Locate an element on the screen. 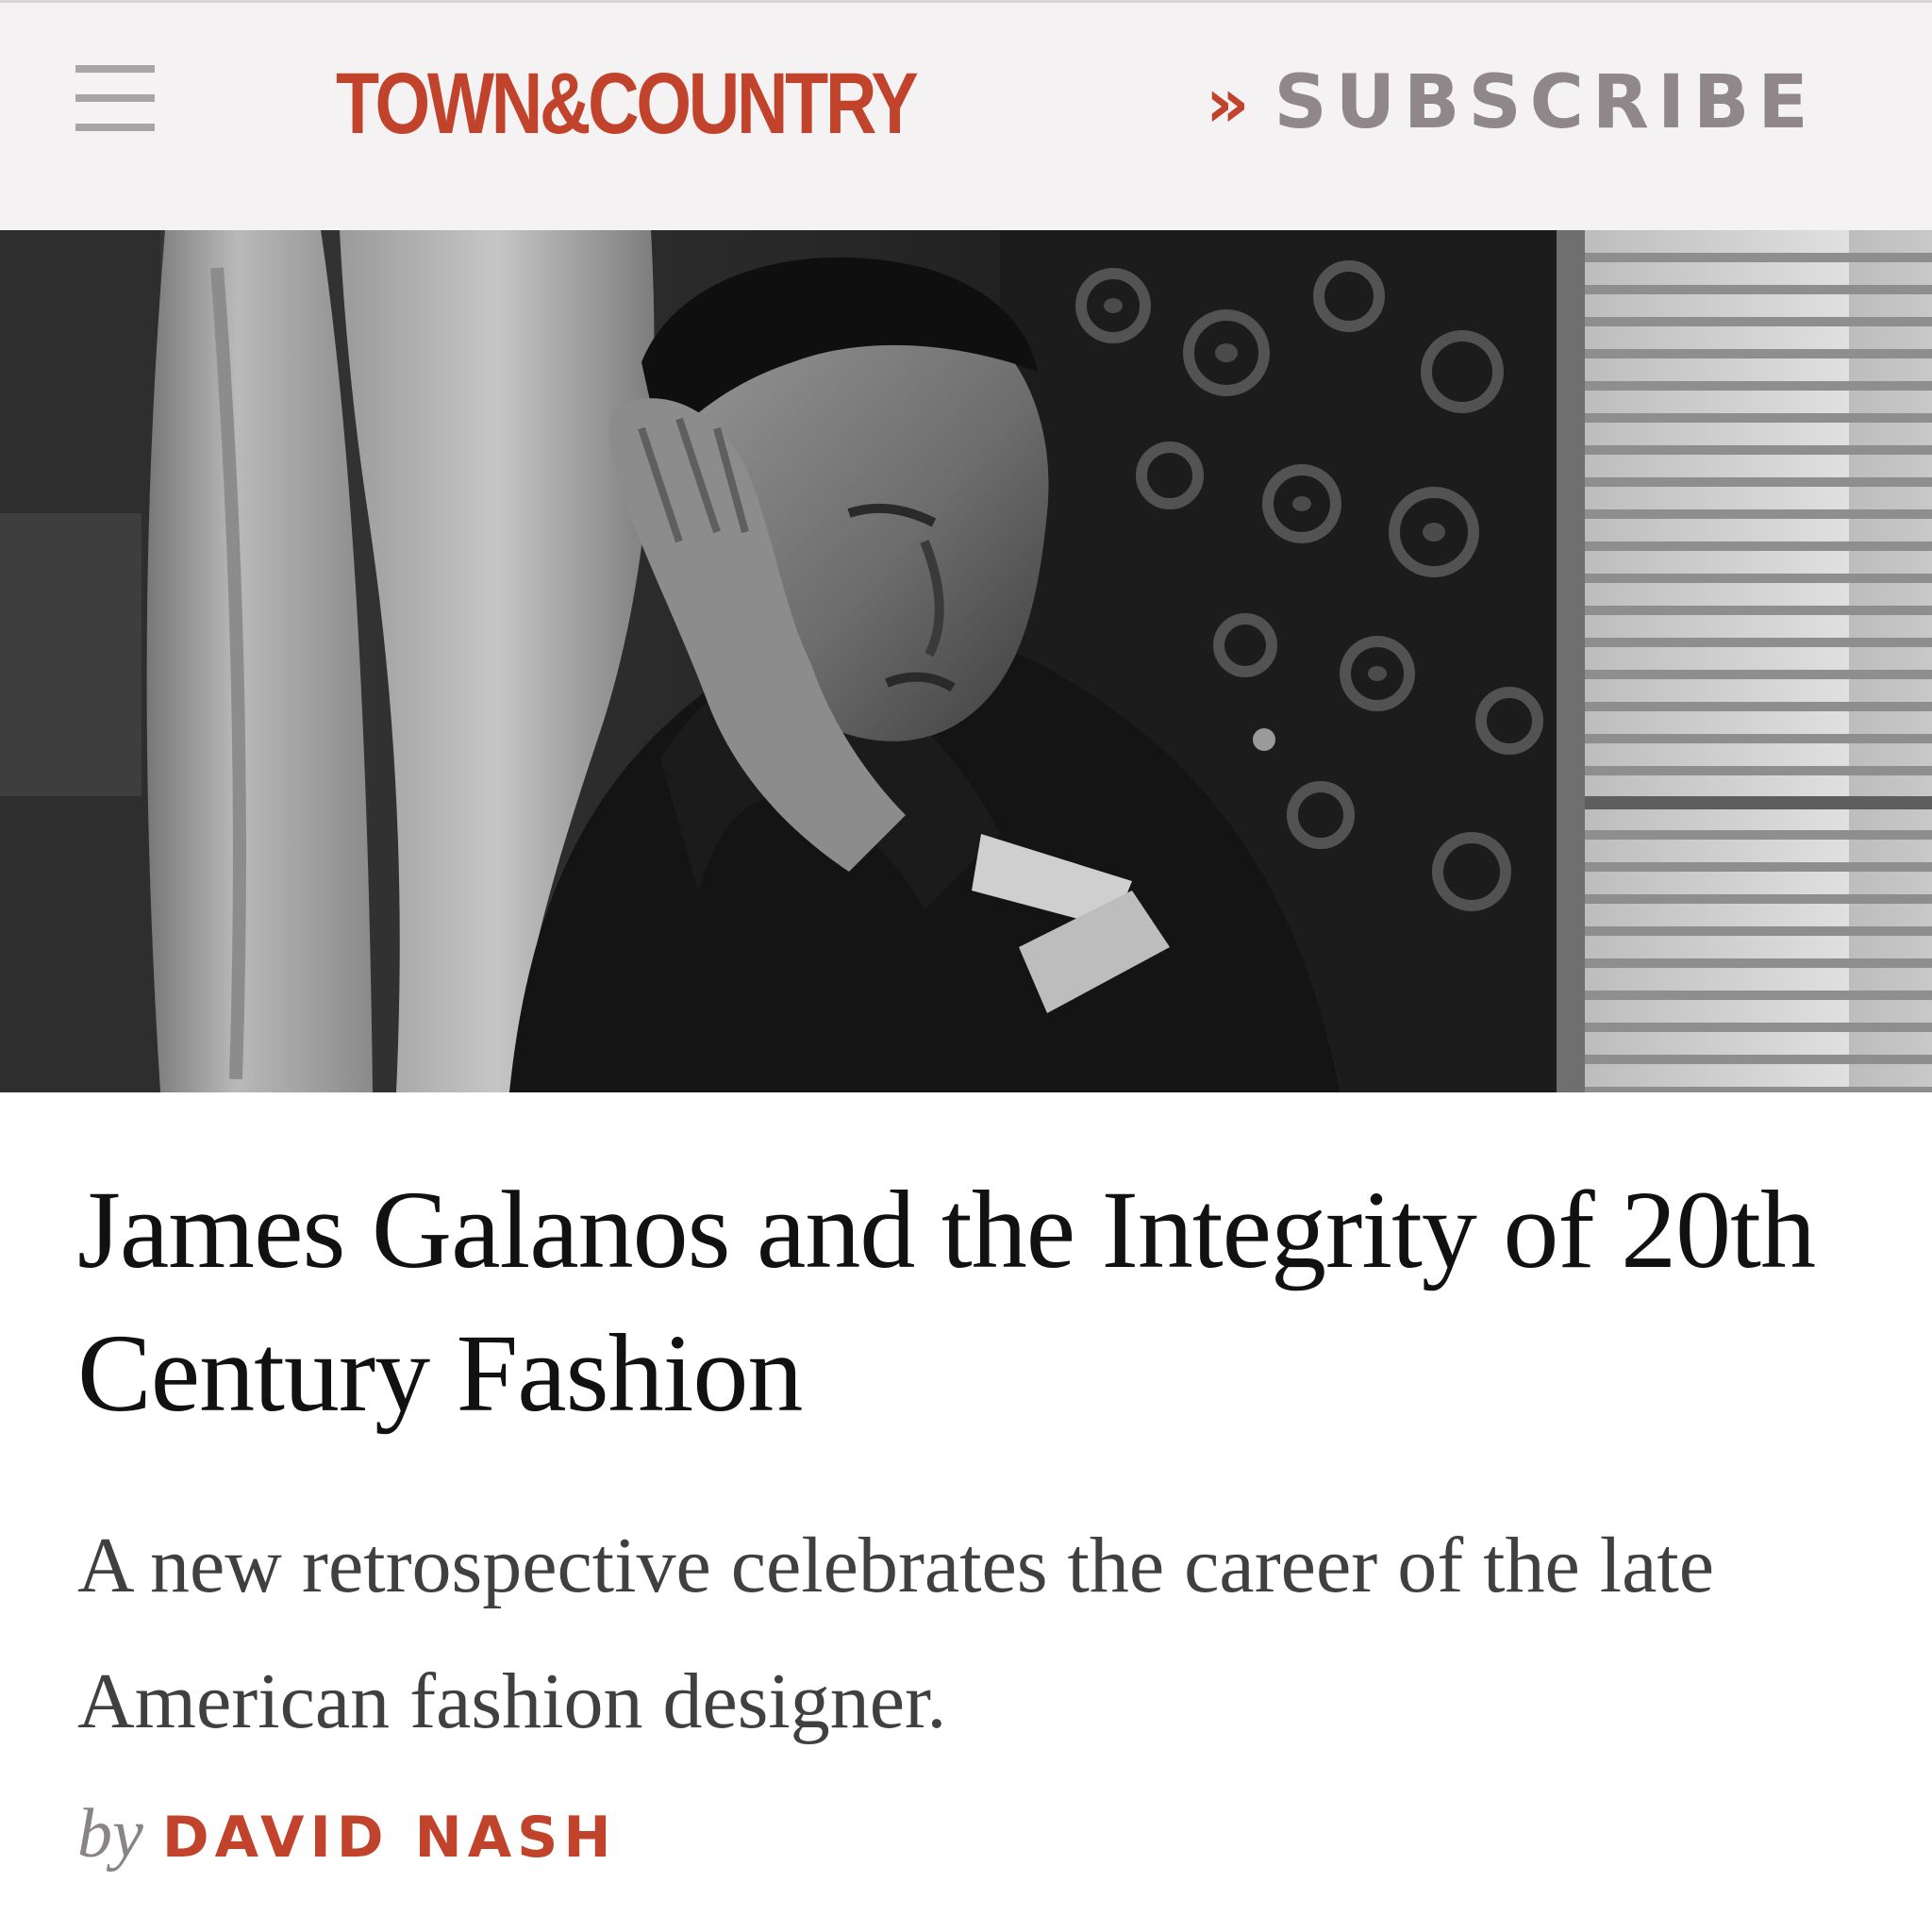  byline-prefix: by is located at coordinates (110, 1834).